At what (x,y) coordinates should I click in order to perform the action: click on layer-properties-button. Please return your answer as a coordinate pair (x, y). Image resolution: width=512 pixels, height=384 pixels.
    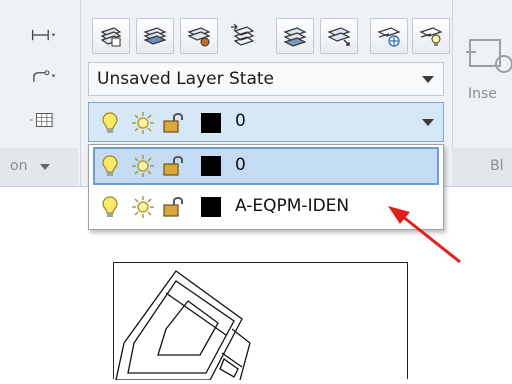
    Looking at the image, I should click on (111, 36).